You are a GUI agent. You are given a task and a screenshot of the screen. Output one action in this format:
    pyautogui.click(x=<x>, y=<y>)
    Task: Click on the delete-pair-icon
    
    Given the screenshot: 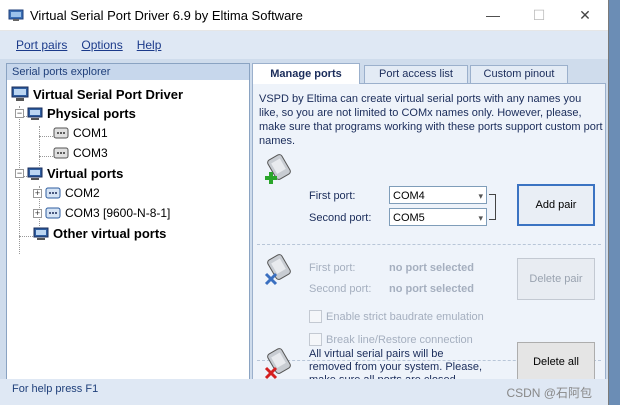 What is the action you would take?
    pyautogui.click(x=277, y=270)
    